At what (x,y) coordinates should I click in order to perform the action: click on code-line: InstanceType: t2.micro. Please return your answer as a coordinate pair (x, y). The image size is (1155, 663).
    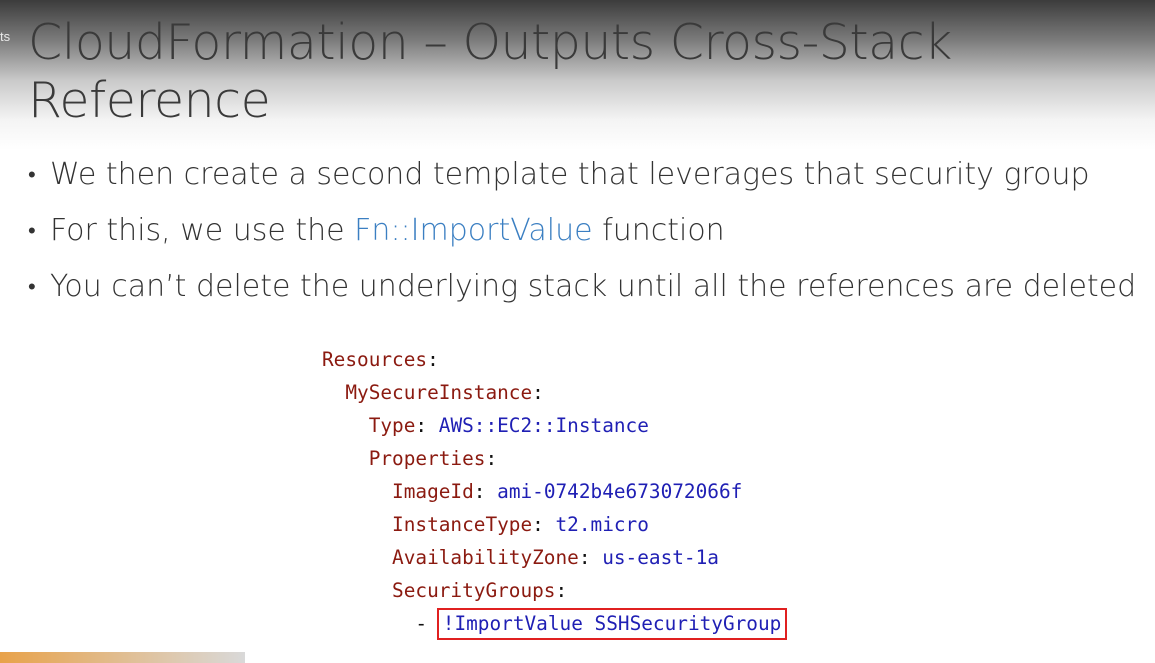
    Looking at the image, I should click on (520, 524).